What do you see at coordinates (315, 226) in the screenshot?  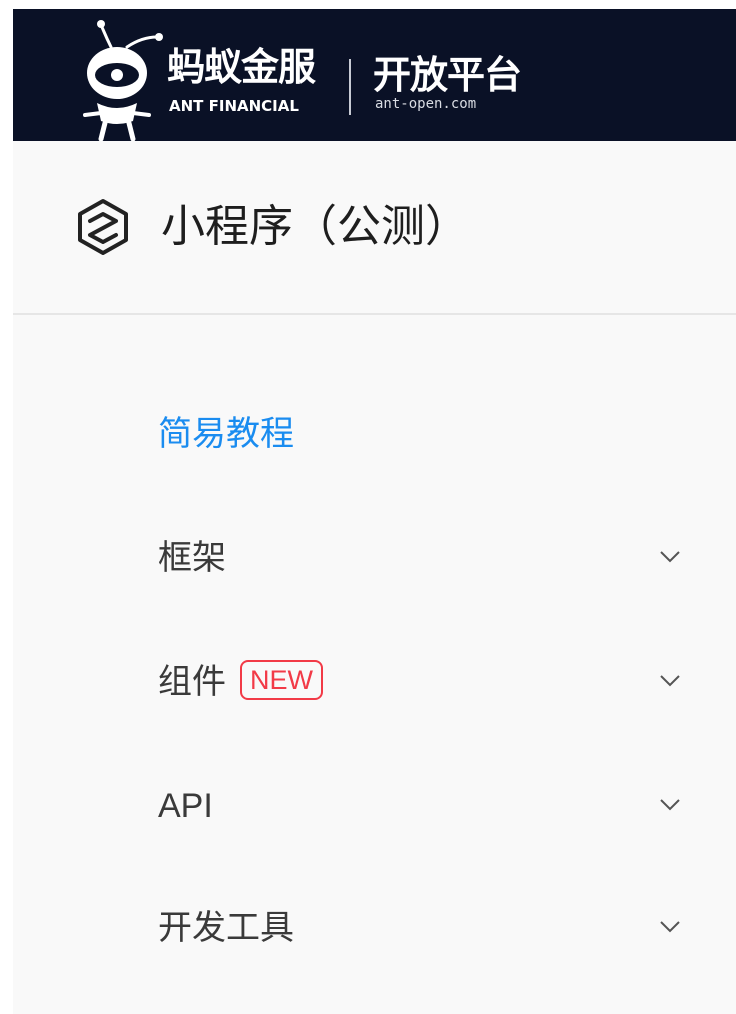 I see `product-title: 小程序（公测）` at bounding box center [315, 226].